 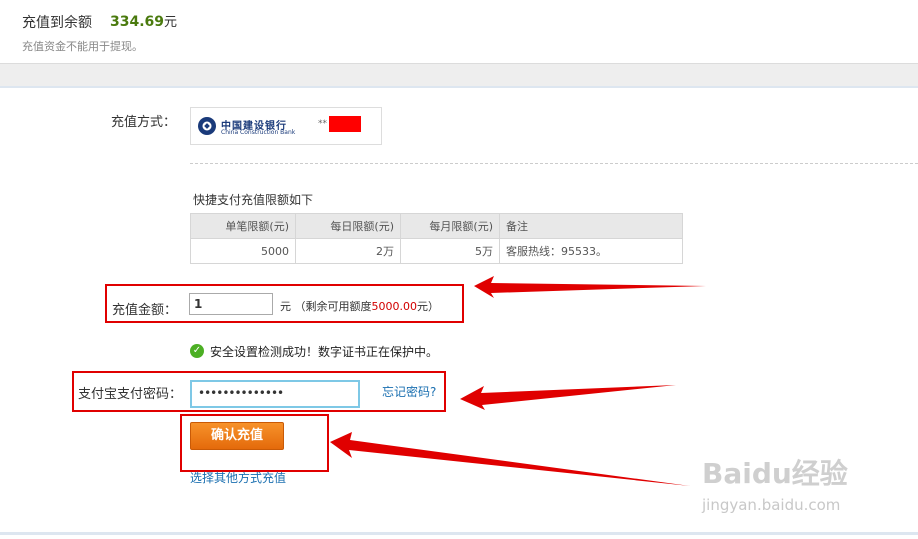 I want to click on baidu-watermark: Baidu经验, so click(x=775, y=473).